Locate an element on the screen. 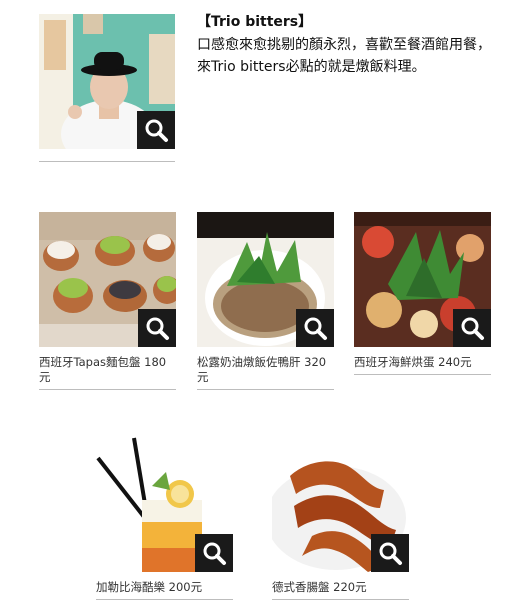  dish-card-risotto: 松露奶油燉飯佐鴨肝 320元 is located at coordinates (265, 301).